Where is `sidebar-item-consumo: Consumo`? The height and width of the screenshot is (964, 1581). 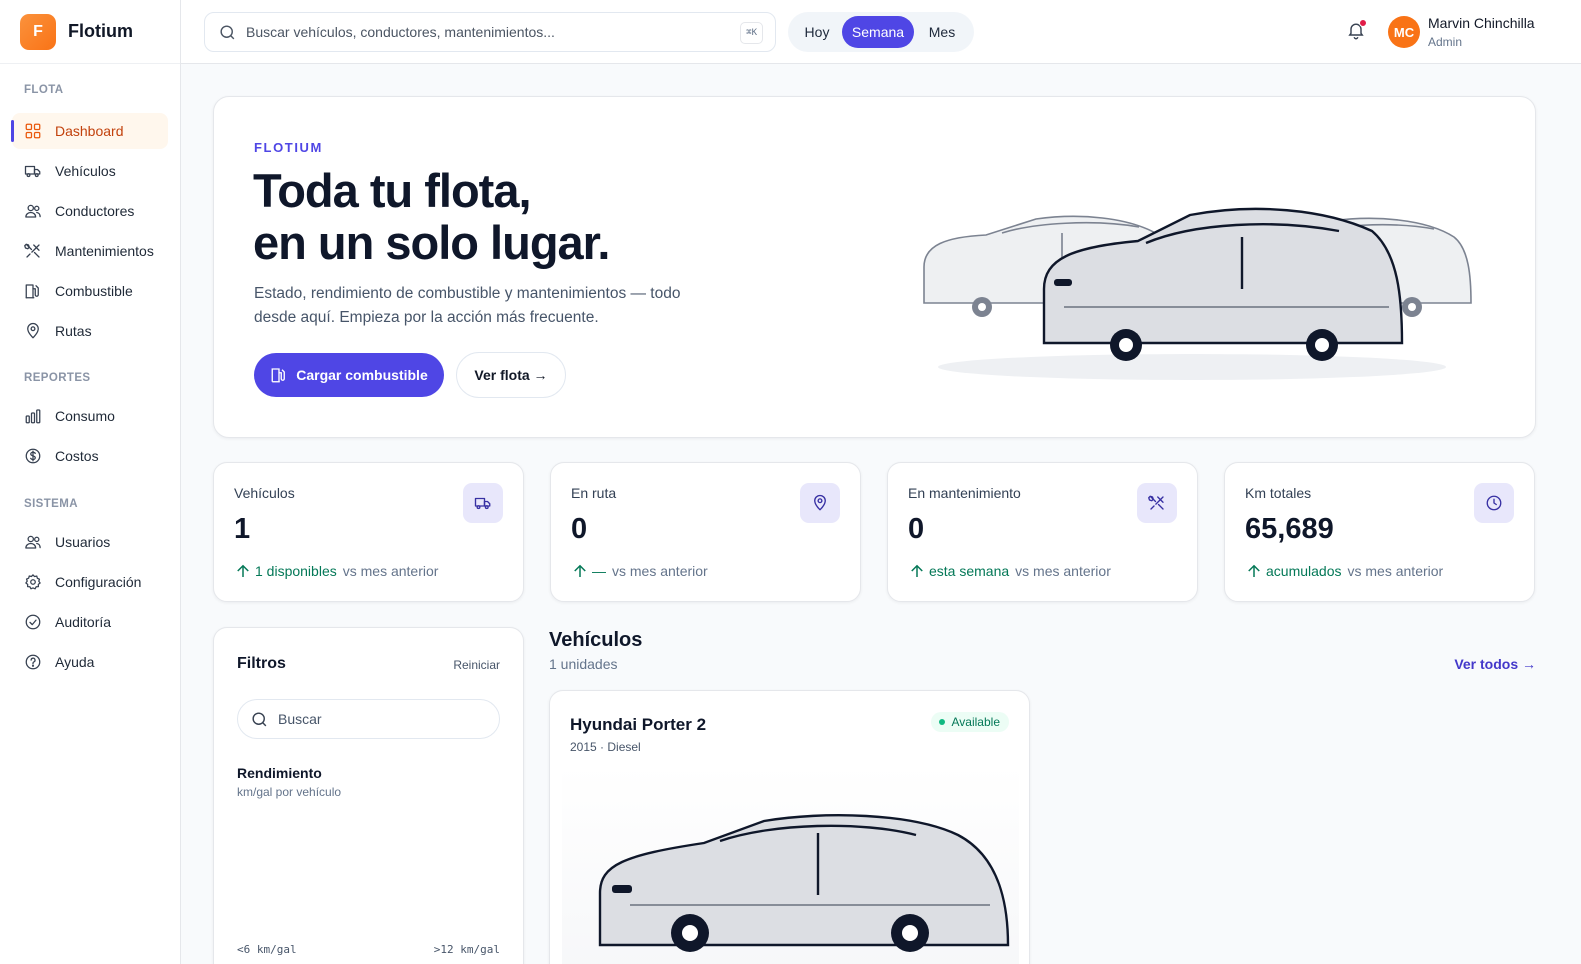 sidebar-item-consumo: Consumo is located at coordinates (90, 416).